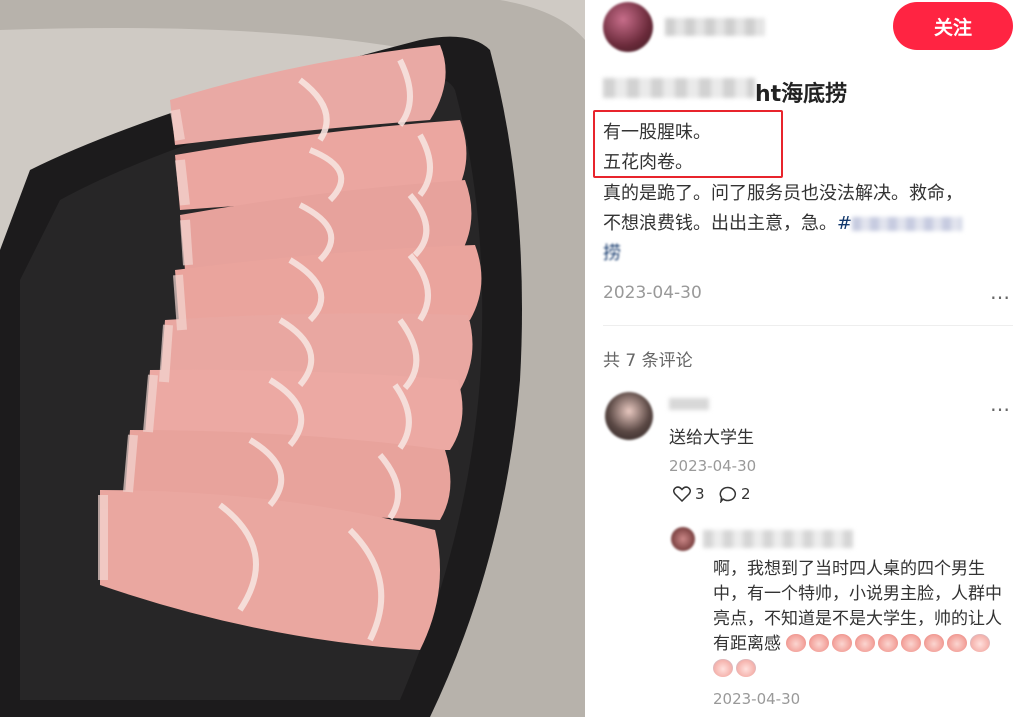 This screenshot has height=717, width=1031. What do you see at coordinates (783, 193) in the screenshot?
I see `post-body-line-1: 真的是跪了。问了服务员也没法解决。救命，` at bounding box center [783, 193].